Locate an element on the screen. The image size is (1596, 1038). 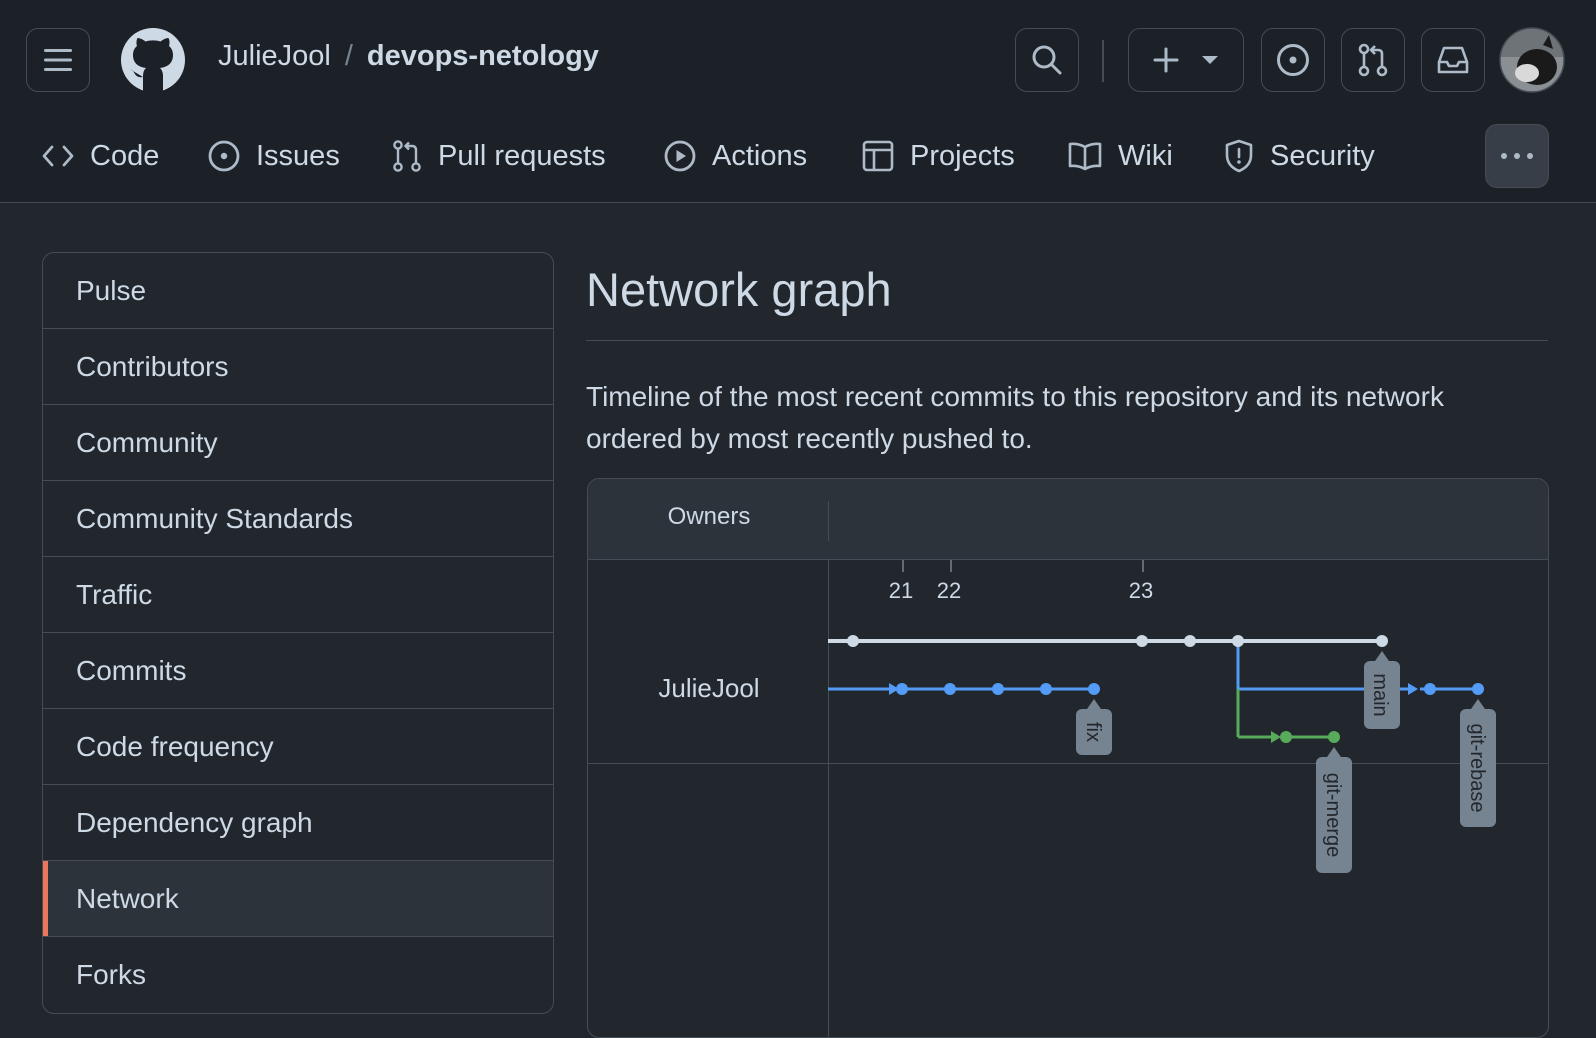
pull-request-icon is located at coordinates (407, 156).